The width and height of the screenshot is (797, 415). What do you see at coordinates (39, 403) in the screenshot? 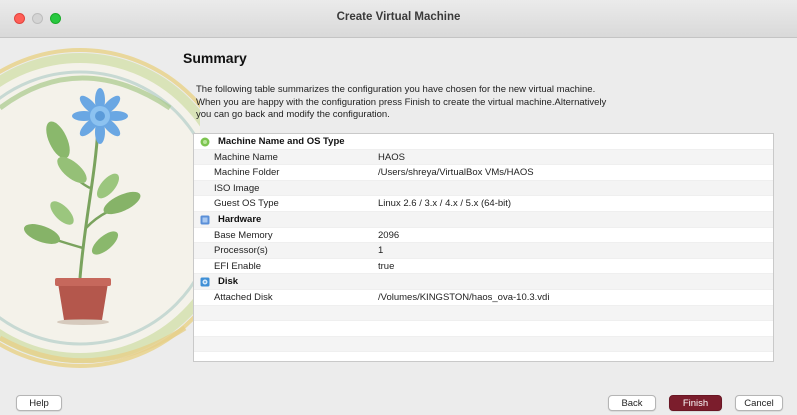
I see `help-button: Help` at bounding box center [39, 403].